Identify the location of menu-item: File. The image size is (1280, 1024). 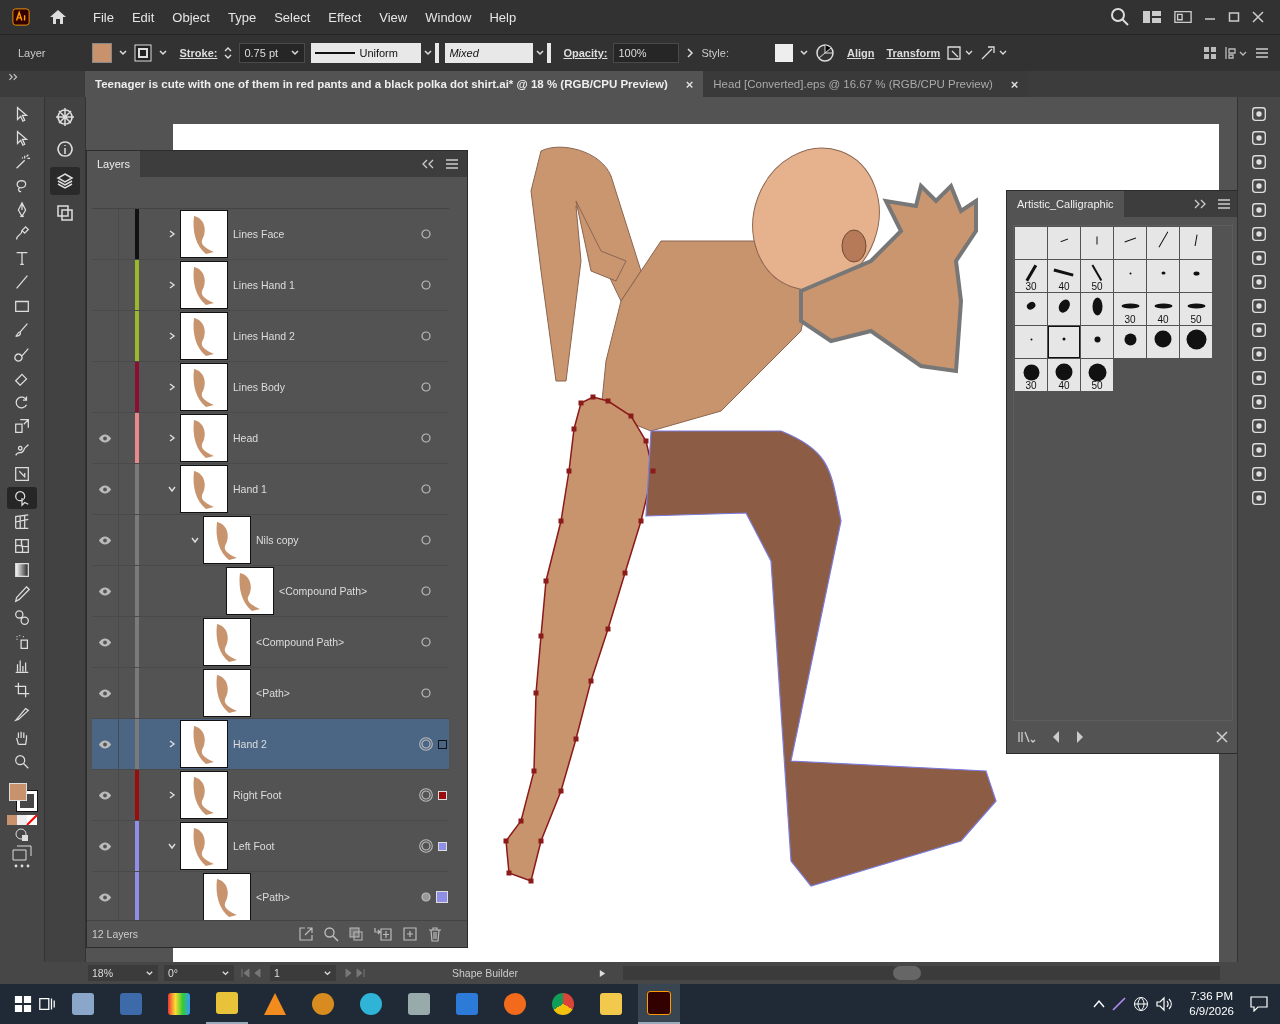
(103, 17).